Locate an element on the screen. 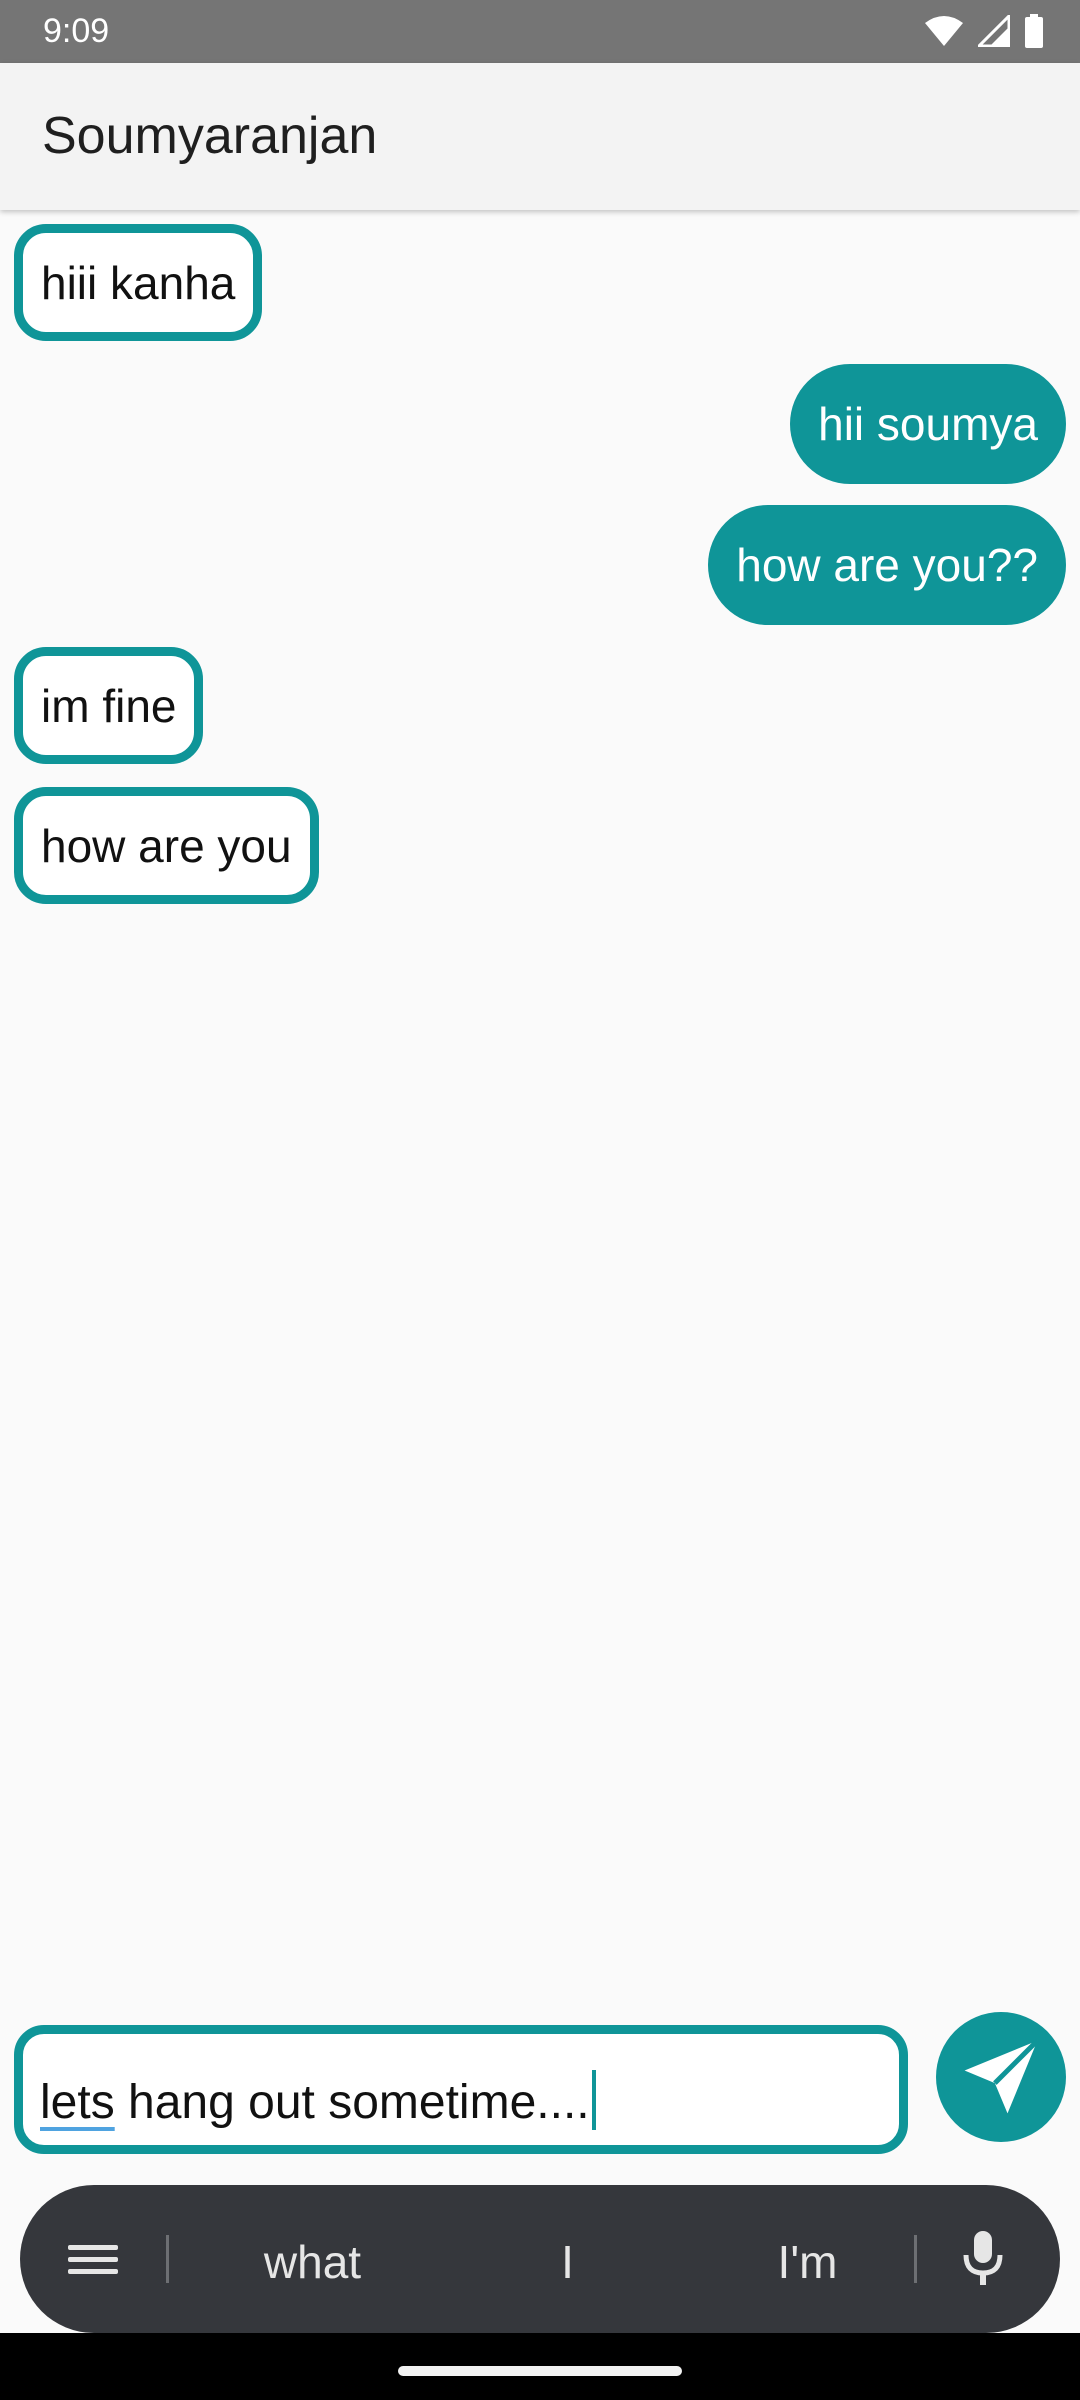 The width and height of the screenshot is (1080, 2400). send-icon is located at coordinates (1002, 2076).